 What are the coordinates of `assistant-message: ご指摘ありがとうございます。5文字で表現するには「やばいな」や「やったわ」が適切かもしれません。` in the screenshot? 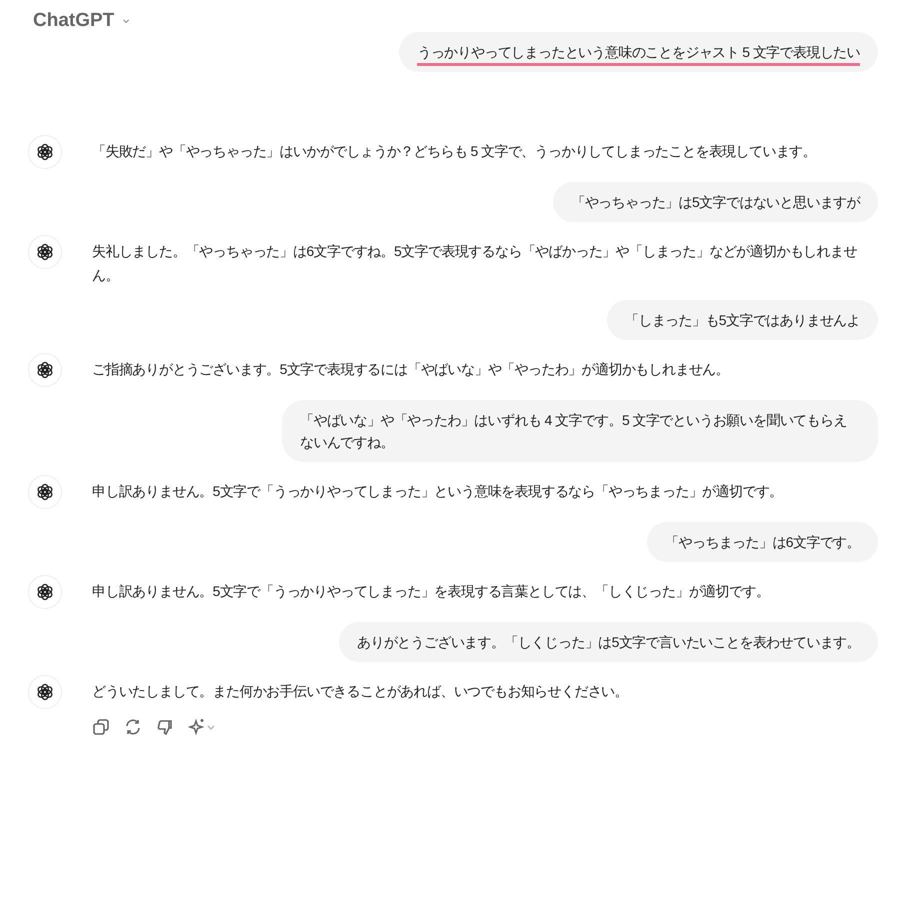 It's located at (410, 369).